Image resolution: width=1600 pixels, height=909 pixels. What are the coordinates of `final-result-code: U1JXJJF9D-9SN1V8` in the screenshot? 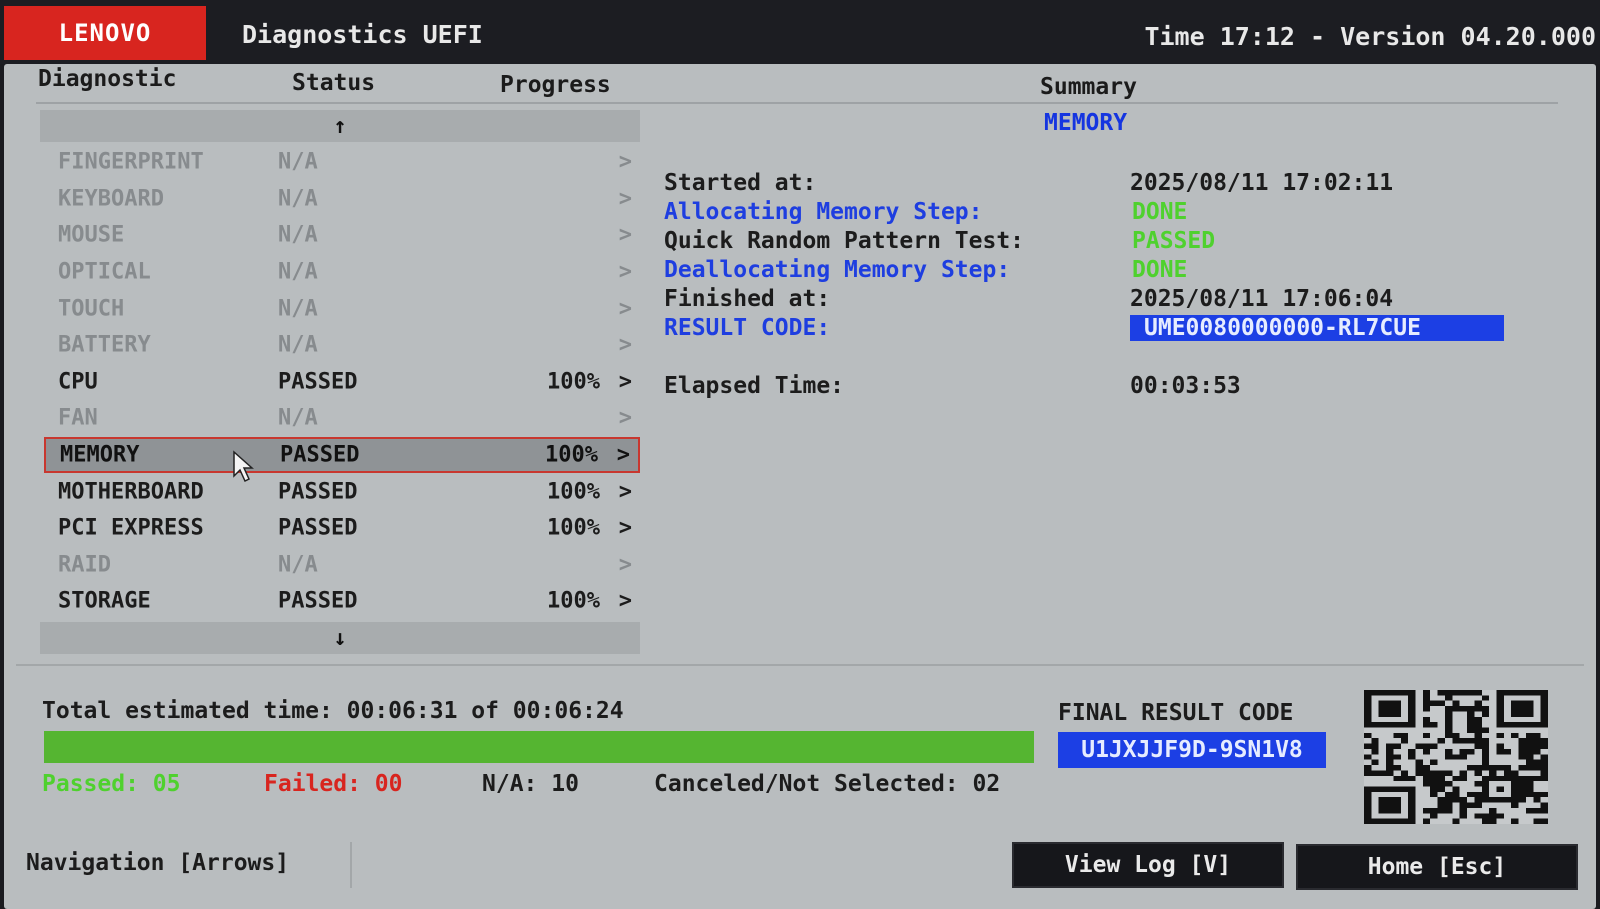 It's located at (1192, 750).